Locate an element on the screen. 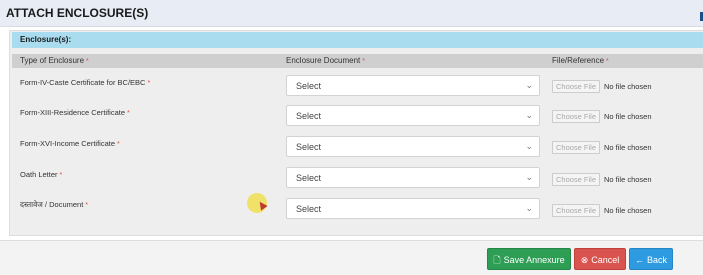  save-annexure-button: 🗋 Save Annexure is located at coordinates (529, 259).